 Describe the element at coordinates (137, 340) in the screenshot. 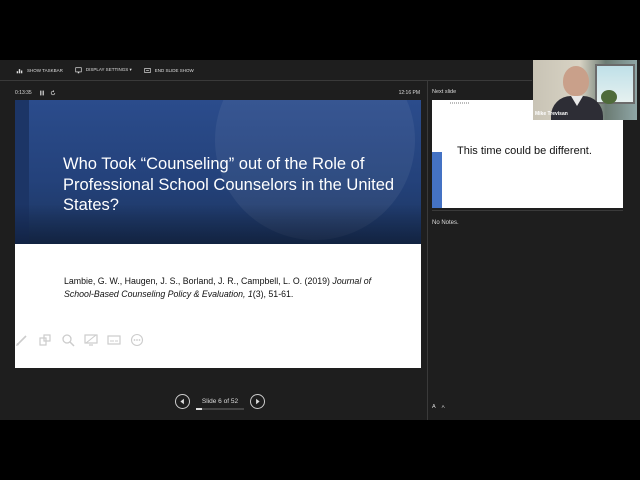

I see `more-icon` at that location.